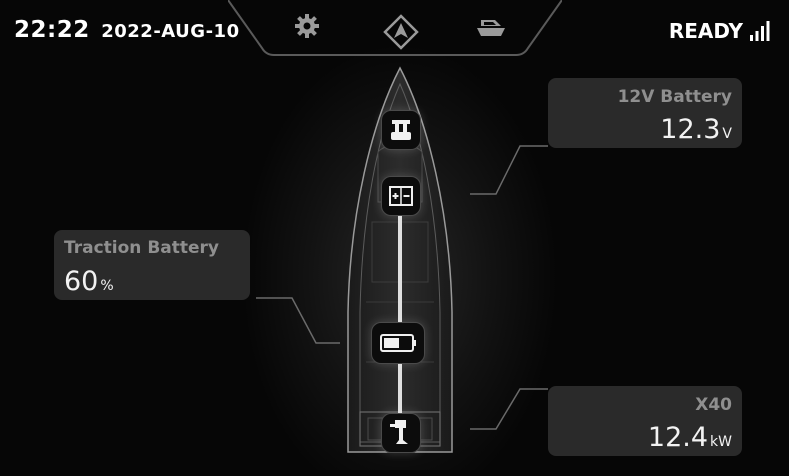 The height and width of the screenshot is (476, 789). I want to click on 12v-battery-value: 12.3 V, so click(696, 129).